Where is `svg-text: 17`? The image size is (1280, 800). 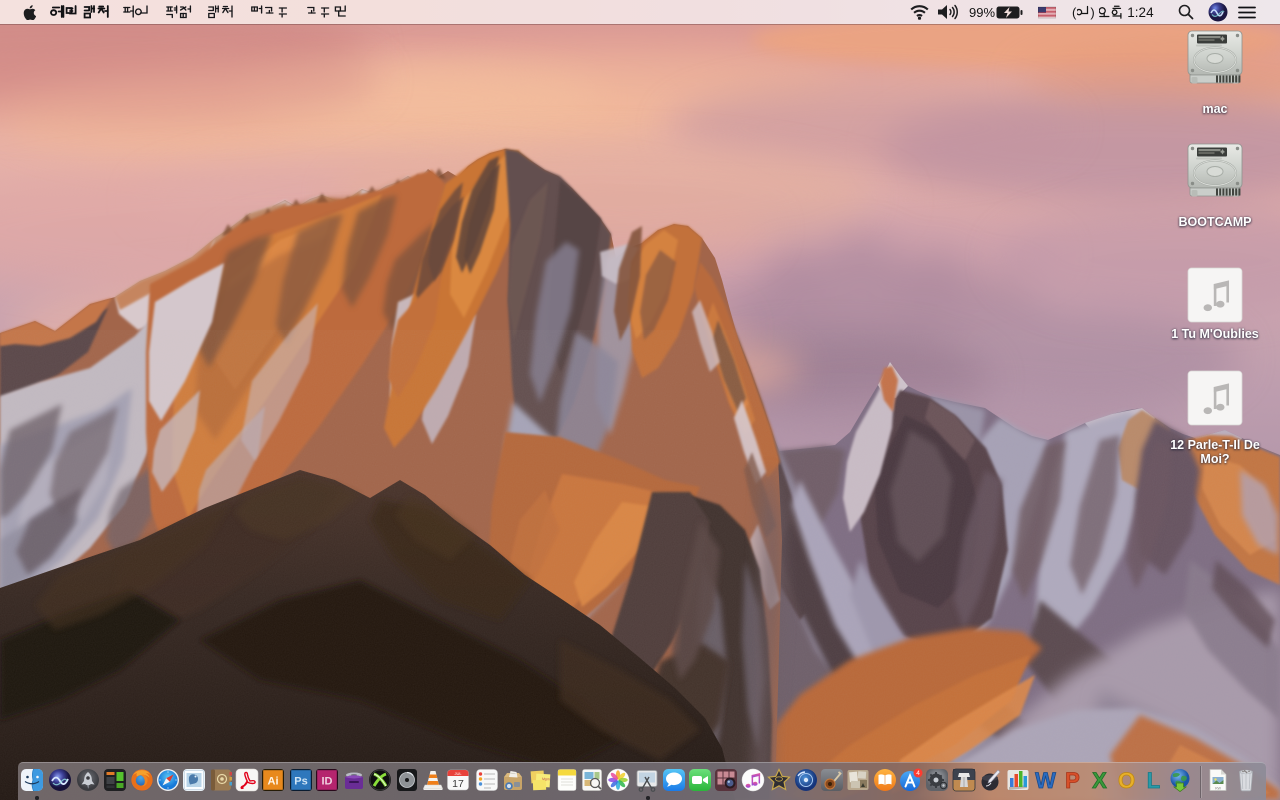
svg-text: 17 is located at coordinates (458, 784).